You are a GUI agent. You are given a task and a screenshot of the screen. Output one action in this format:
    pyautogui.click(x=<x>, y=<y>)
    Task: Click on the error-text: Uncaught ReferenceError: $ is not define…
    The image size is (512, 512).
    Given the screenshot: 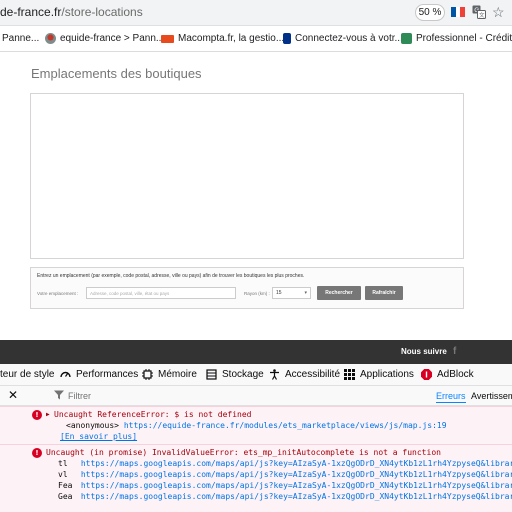 What is the action you would take?
    pyautogui.click(x=153, y=414)
    